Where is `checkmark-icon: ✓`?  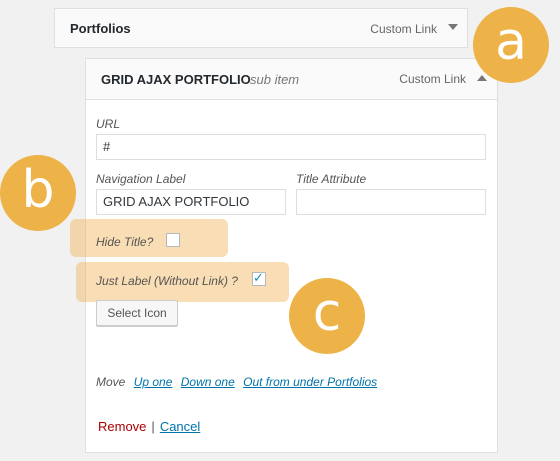
checkmark-icon: ✓ is located at coordinates (258, 277).